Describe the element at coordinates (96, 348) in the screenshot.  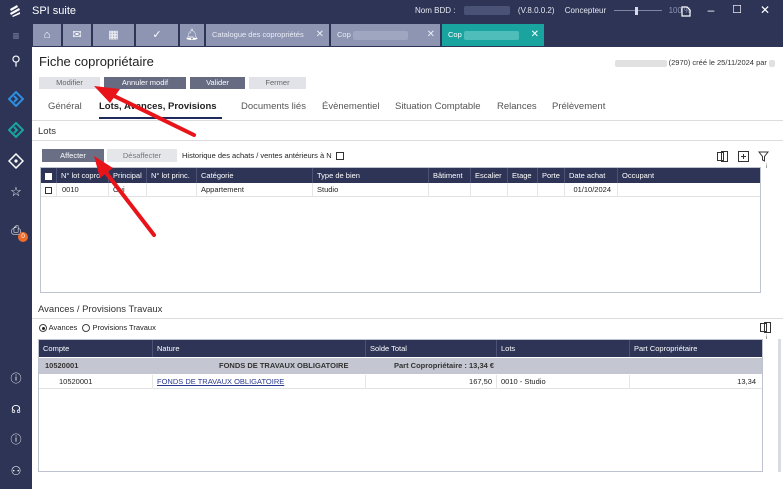
I see `column-header: Compte` at that location.